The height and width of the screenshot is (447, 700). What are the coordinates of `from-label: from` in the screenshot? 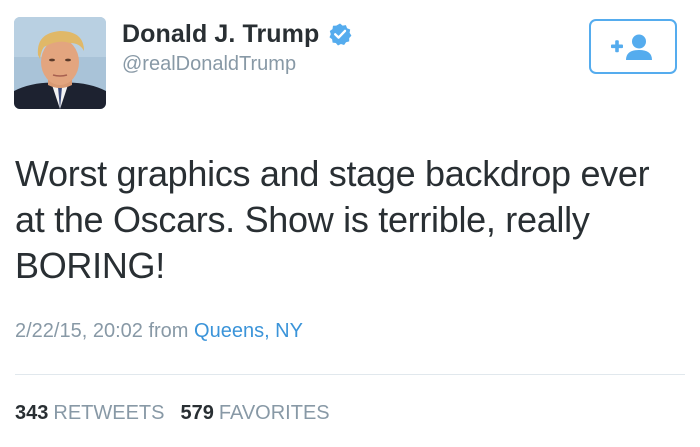 It's located at (168, 331).